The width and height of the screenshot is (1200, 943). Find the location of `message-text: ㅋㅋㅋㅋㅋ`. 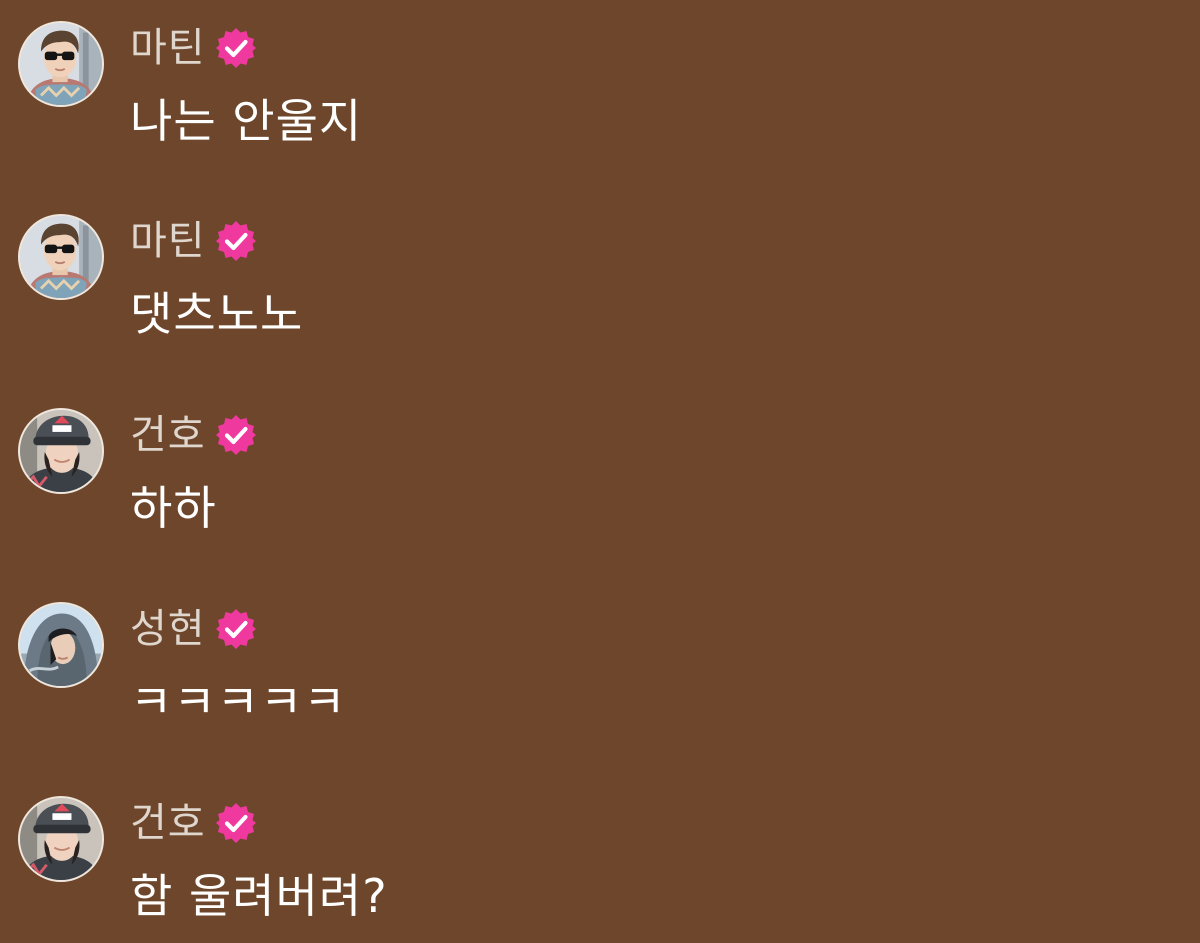

message-text: ㅋㅋㅋㅋㅋ is located at coordinates (238, 702).